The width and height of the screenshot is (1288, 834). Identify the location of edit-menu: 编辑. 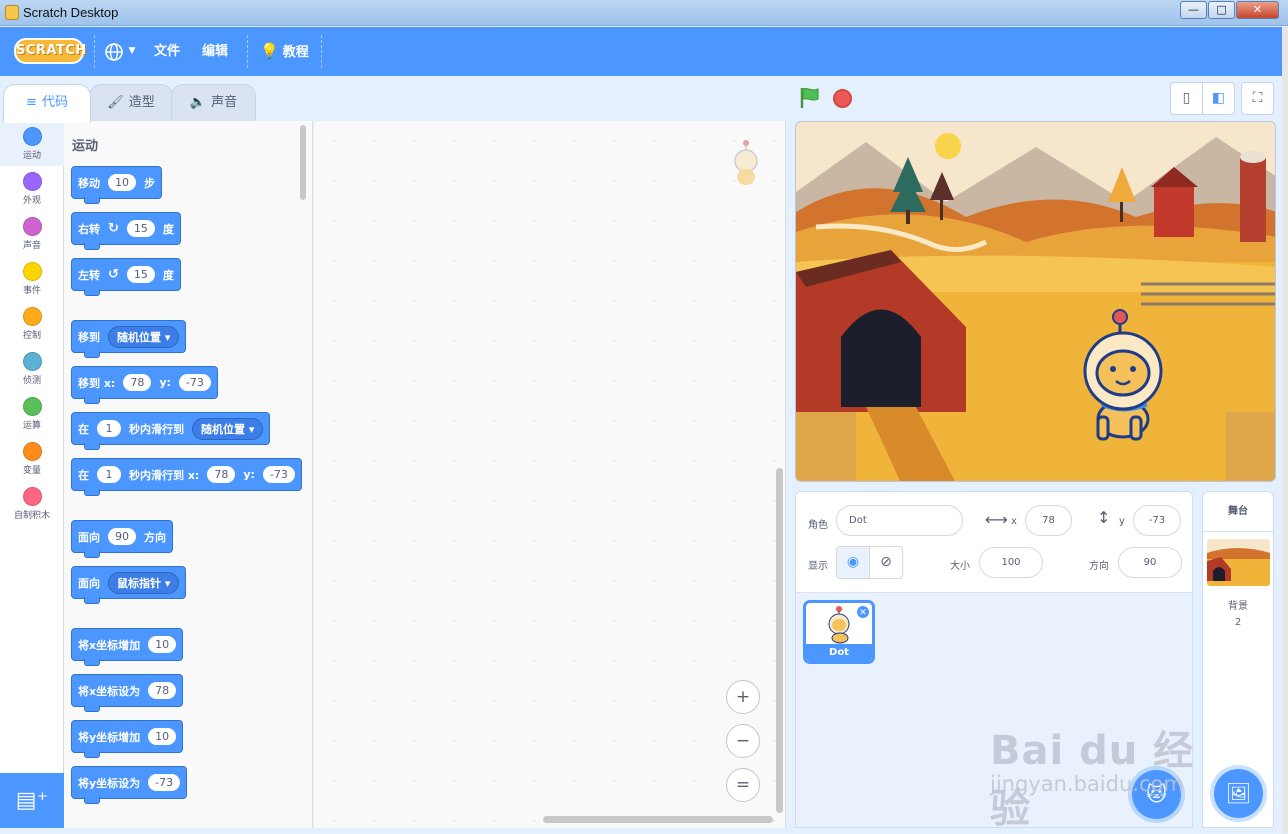
(215, 51).